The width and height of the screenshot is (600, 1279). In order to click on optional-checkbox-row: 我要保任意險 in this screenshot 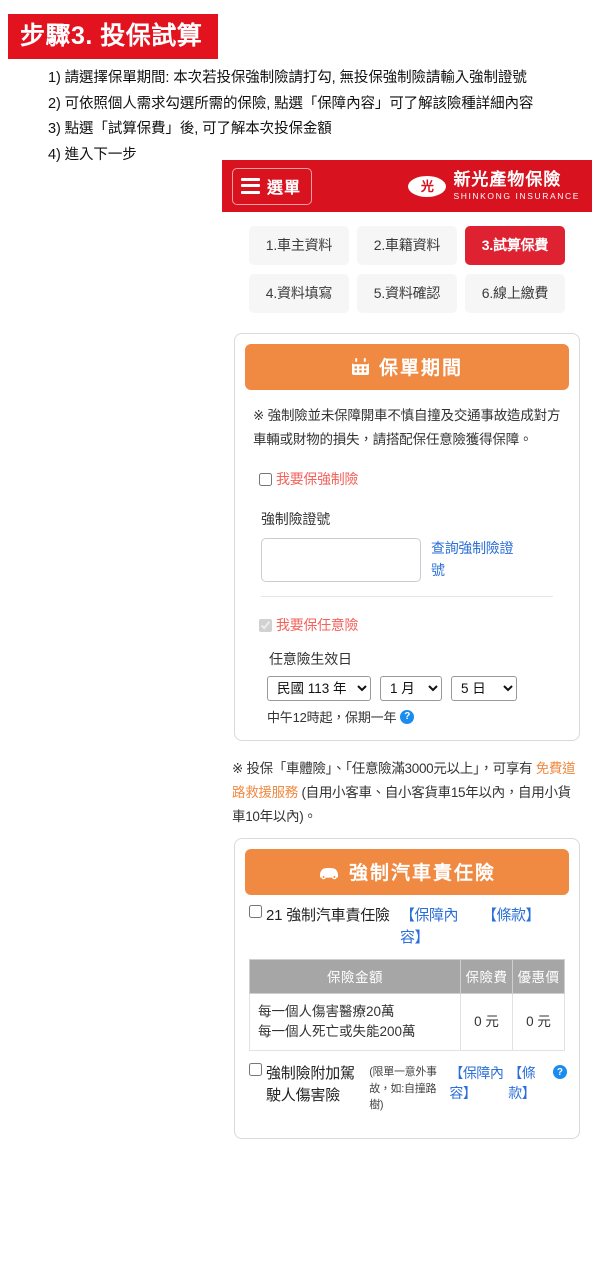, I will do `click(414, 625)`.